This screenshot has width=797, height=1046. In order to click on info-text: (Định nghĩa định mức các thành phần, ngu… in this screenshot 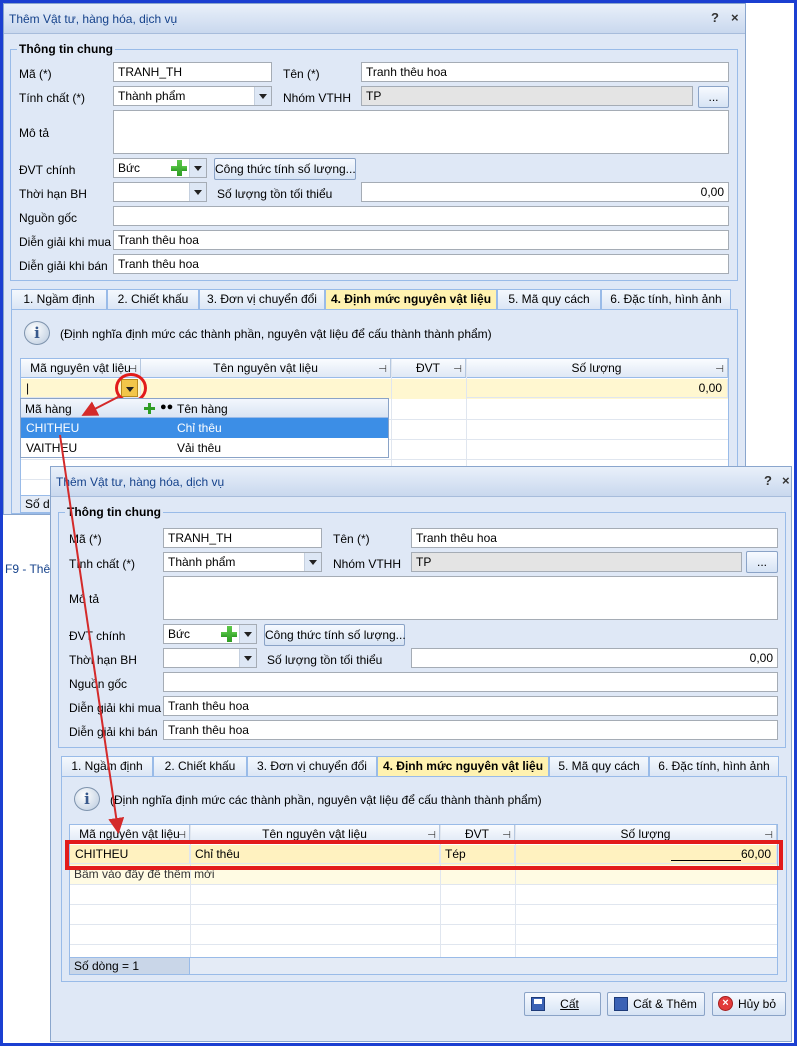, I will do `click(276, 334)`.